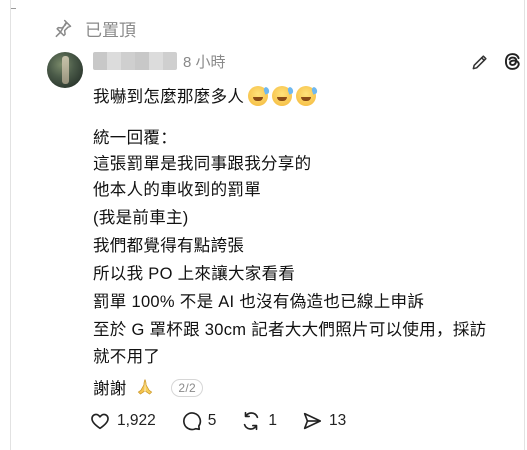 The height and width of the screenshot is (450, 527). What do you see at coordinates (273, 420) in the screenshot?
I see `repost-count: 1` at bounding box center [273, 420].